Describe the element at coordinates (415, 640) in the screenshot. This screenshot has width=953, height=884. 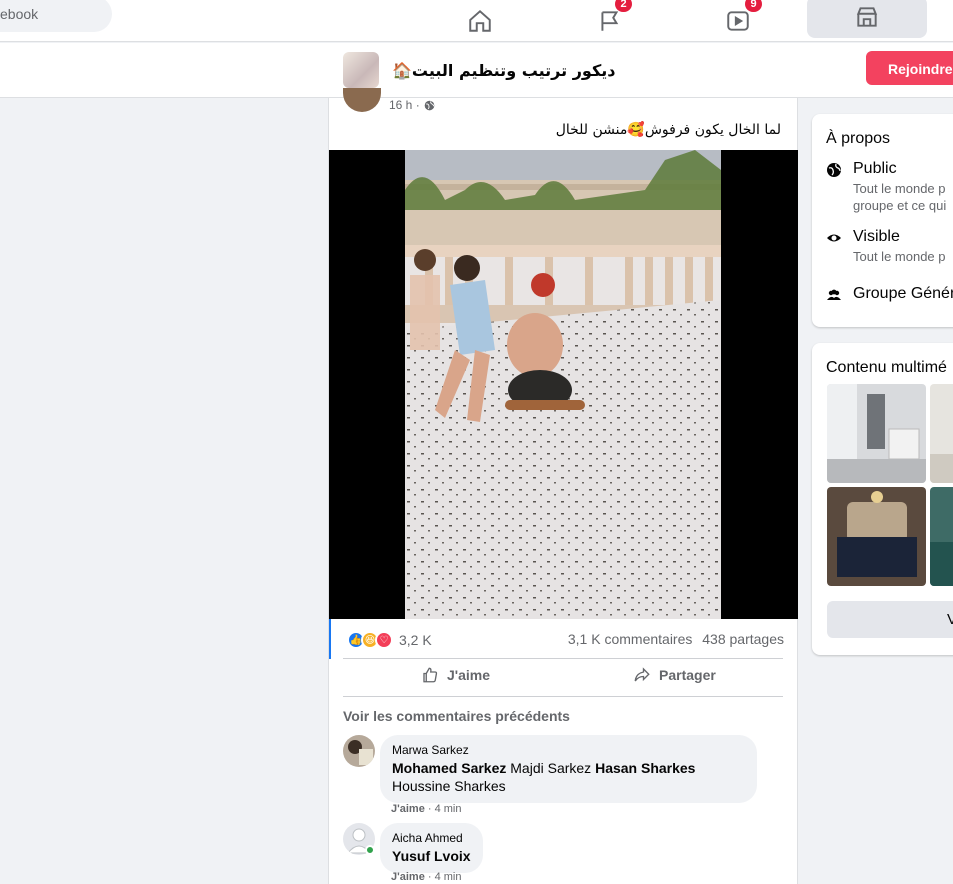
I see `reaction-count: 3,2 K` at that location.